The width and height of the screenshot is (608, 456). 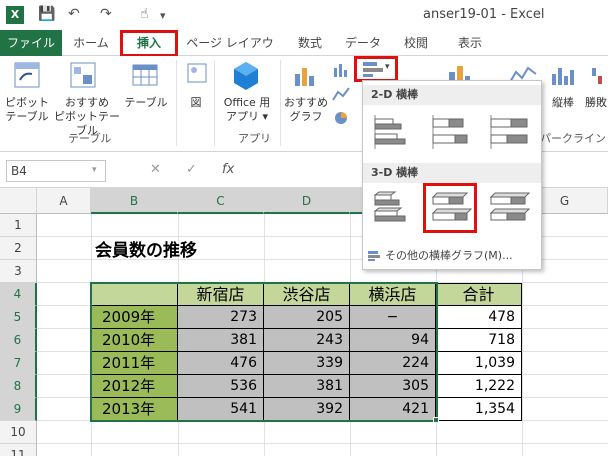 I want to click on chevron-down-icon: ▾, so click(x=387, y=67).